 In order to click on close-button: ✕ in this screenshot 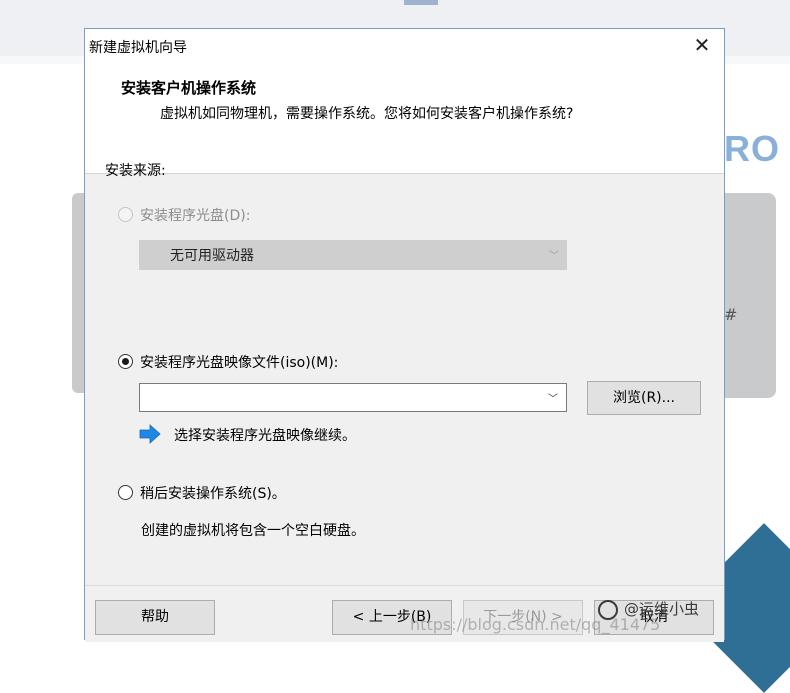, I will do `click(702, 45)`.